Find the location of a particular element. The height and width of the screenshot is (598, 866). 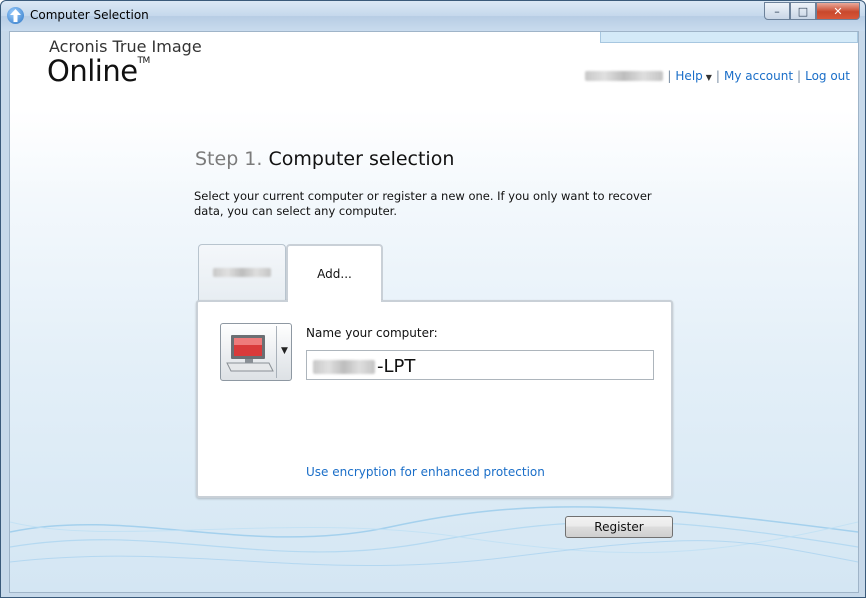

computer-icon-dropdown: ▼ is located at coordinates (256, 352).